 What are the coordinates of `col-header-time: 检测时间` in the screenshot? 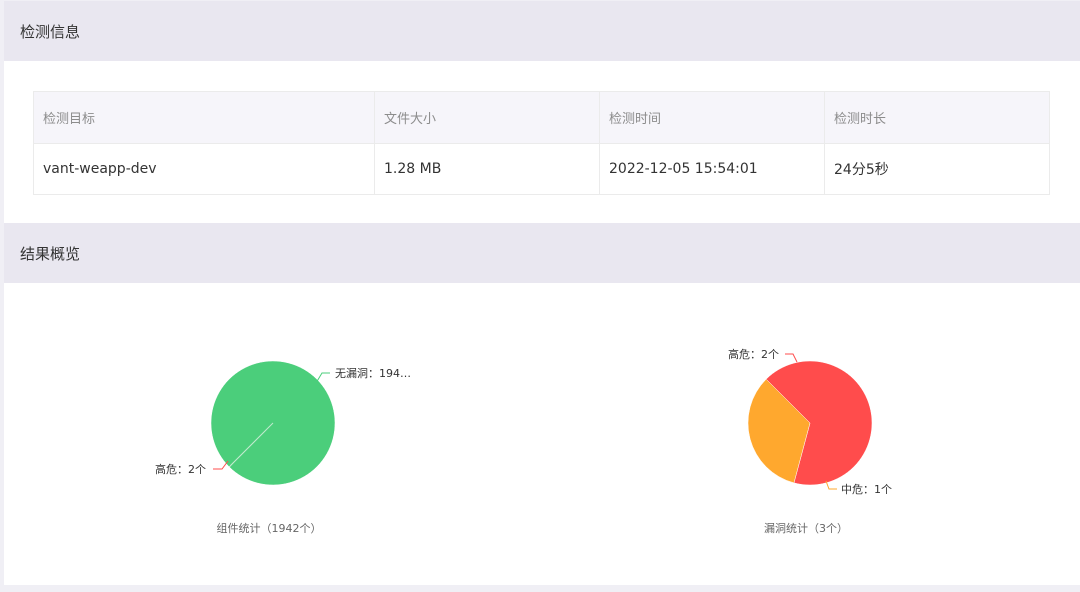 It's located at (712, 117).